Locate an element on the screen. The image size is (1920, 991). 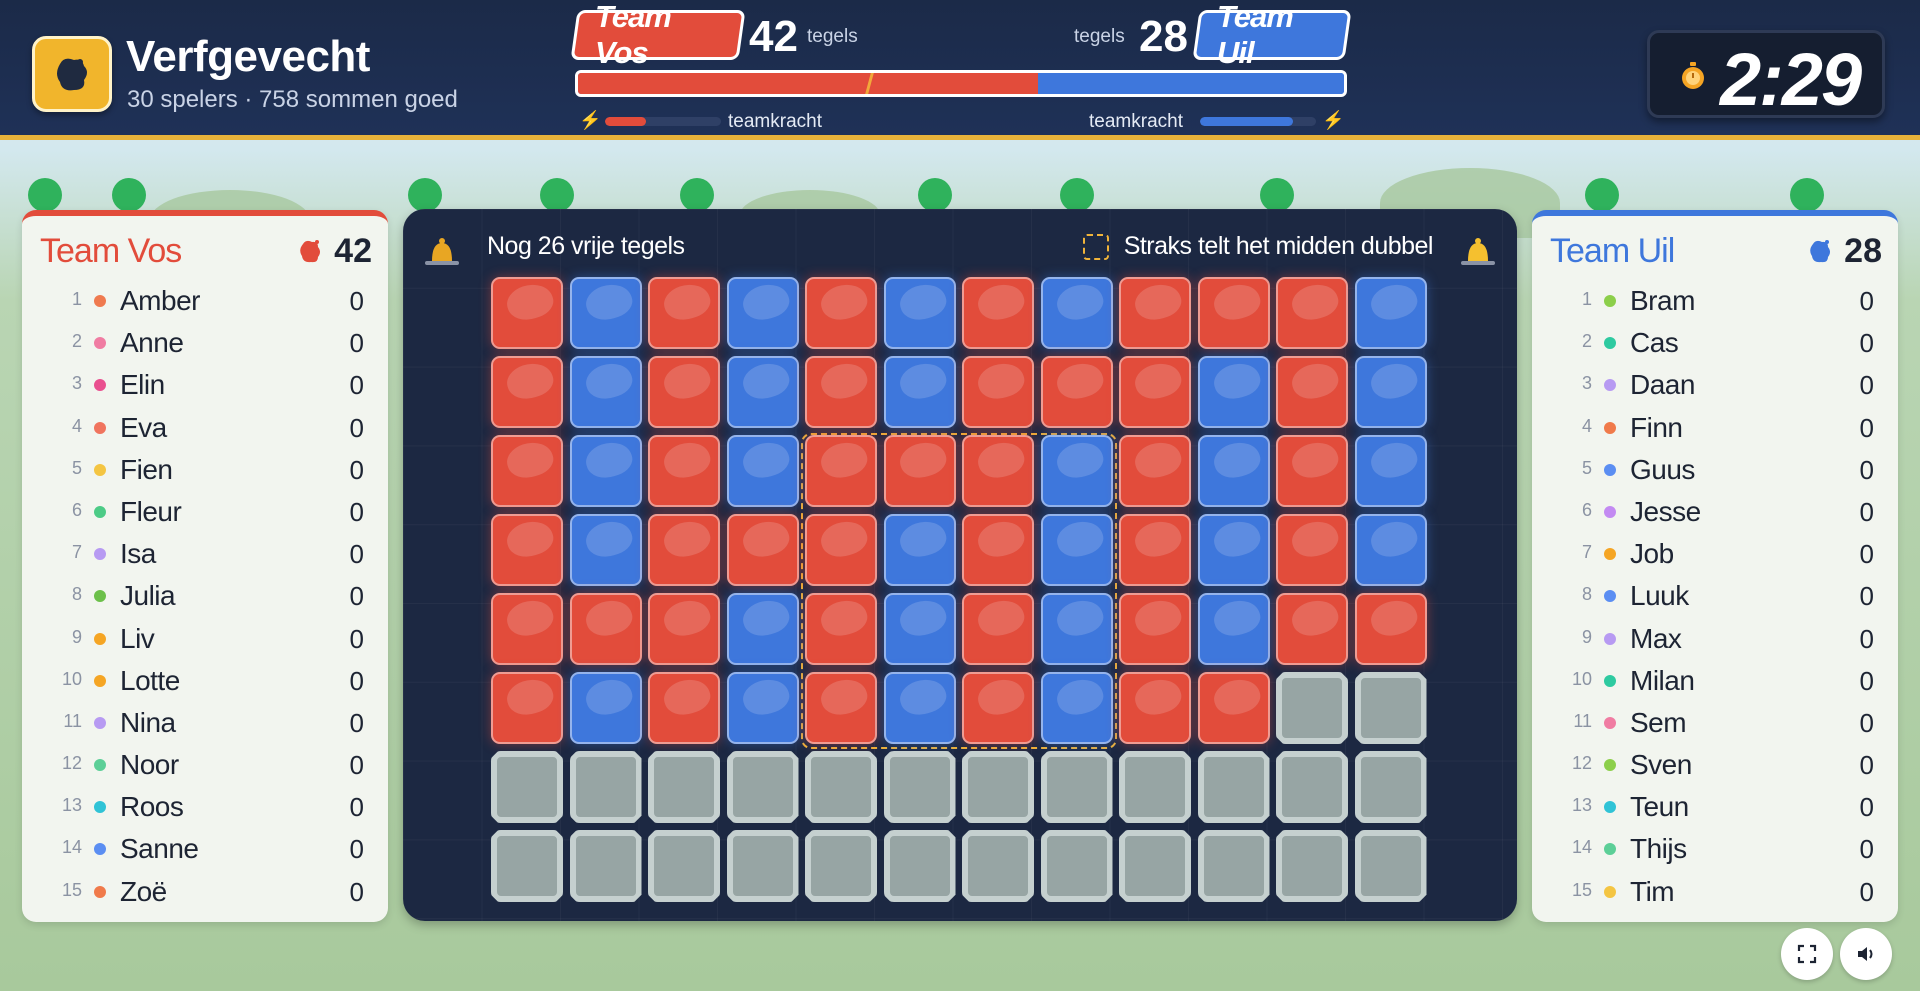
panel-header: Team Uil 28 is located at coordinates (1715, 246).